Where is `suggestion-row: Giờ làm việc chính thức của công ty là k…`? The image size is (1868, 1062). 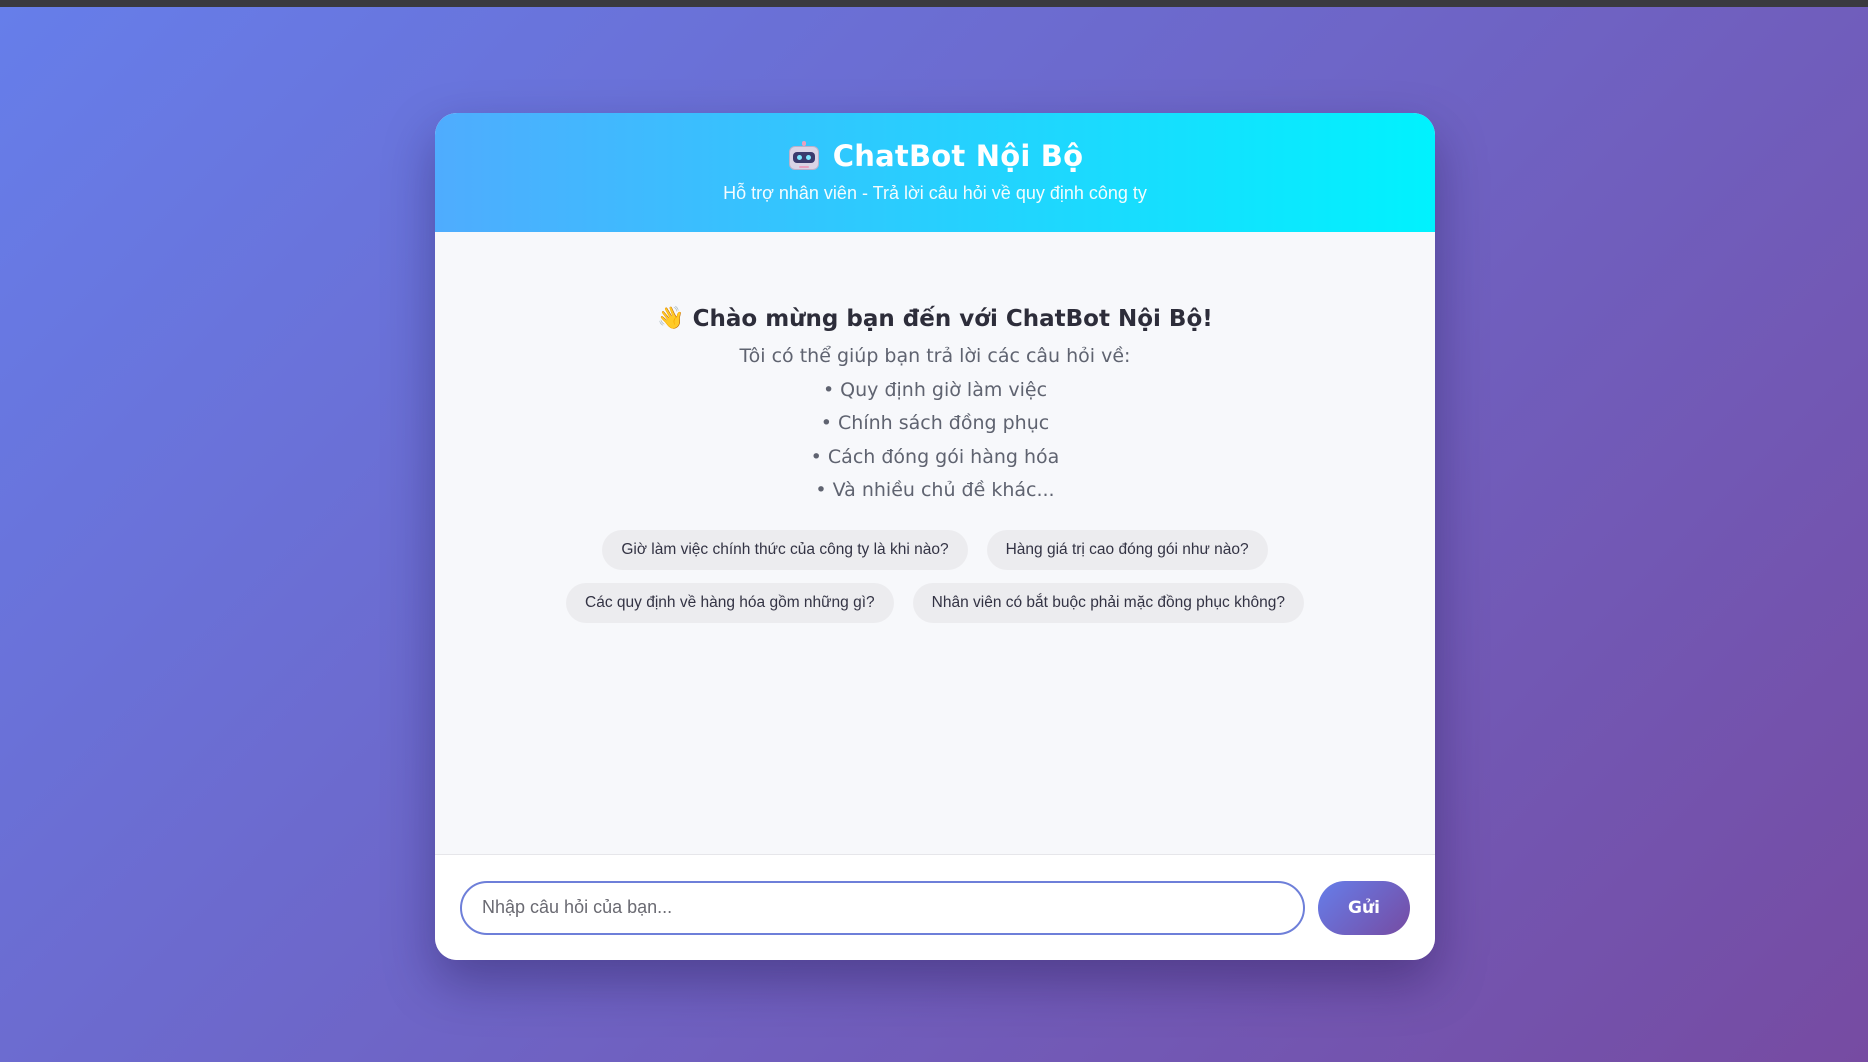
suggestion-row: Giờ làm việc chính thức của công ty là k… is located at coordinates (935, 549).